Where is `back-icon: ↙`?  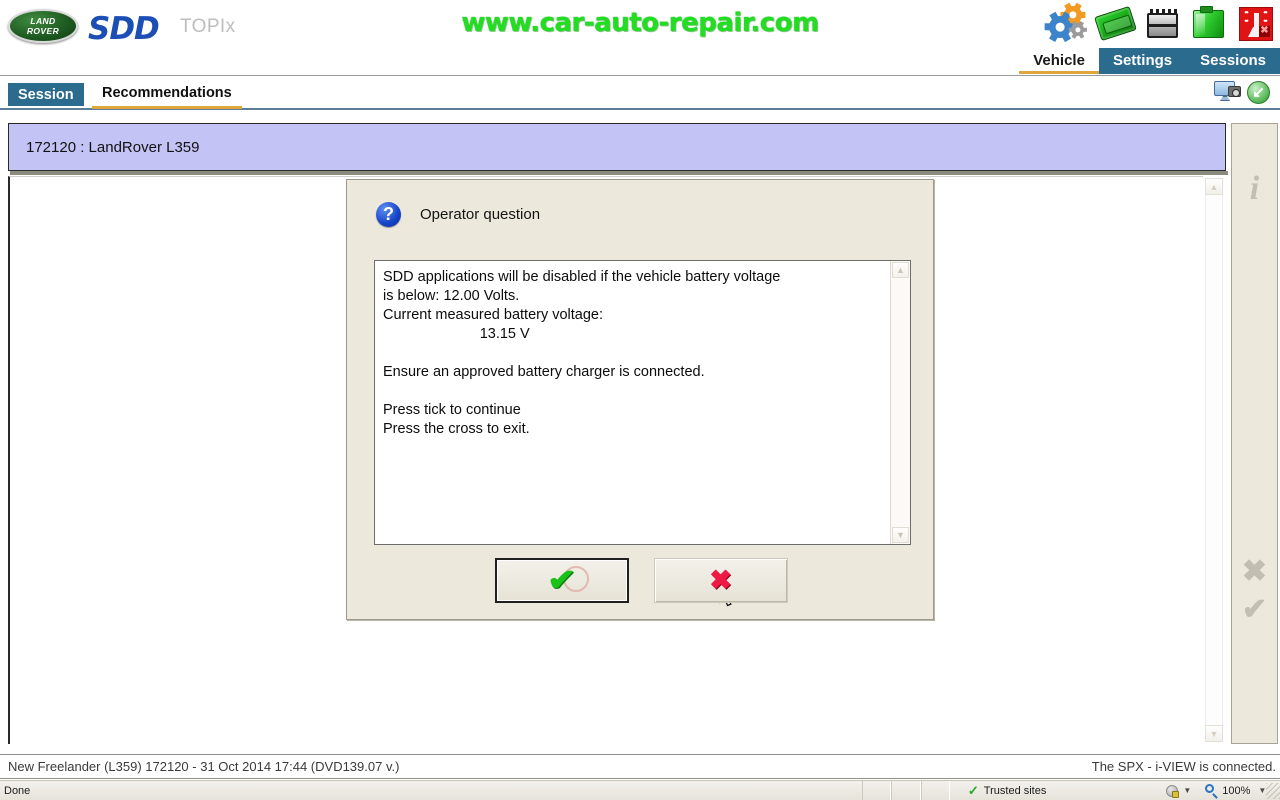 back-icon: ↙ is located at coordinates (1258, 92).